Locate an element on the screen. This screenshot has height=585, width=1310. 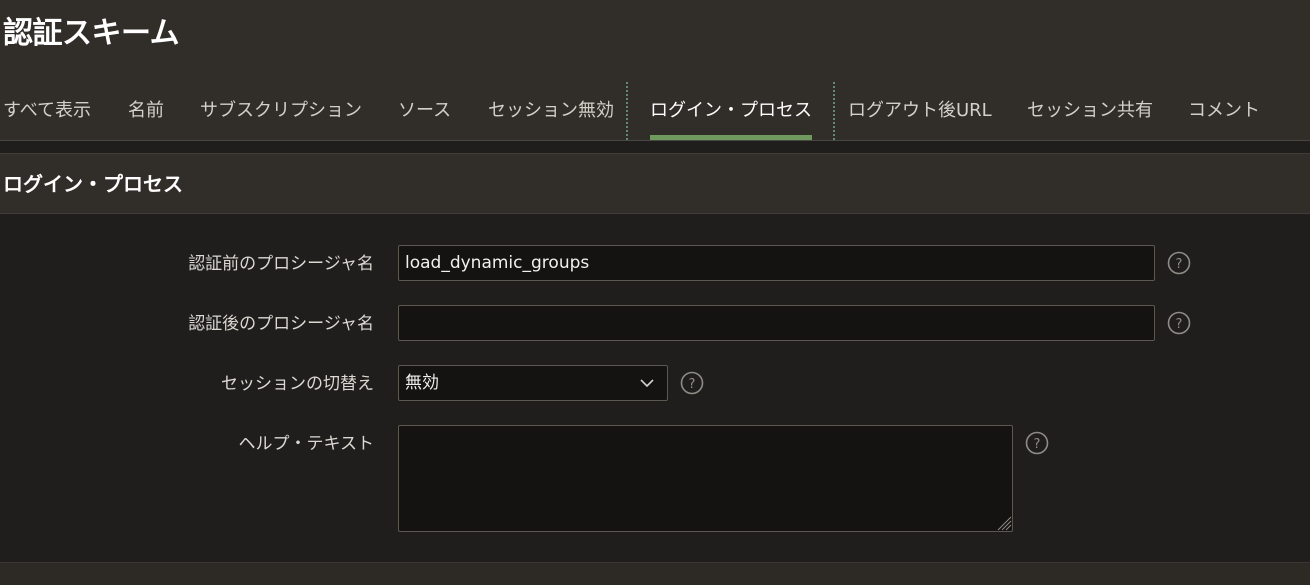
session-switch-select: 無効 is located at coordinates (533, 383).